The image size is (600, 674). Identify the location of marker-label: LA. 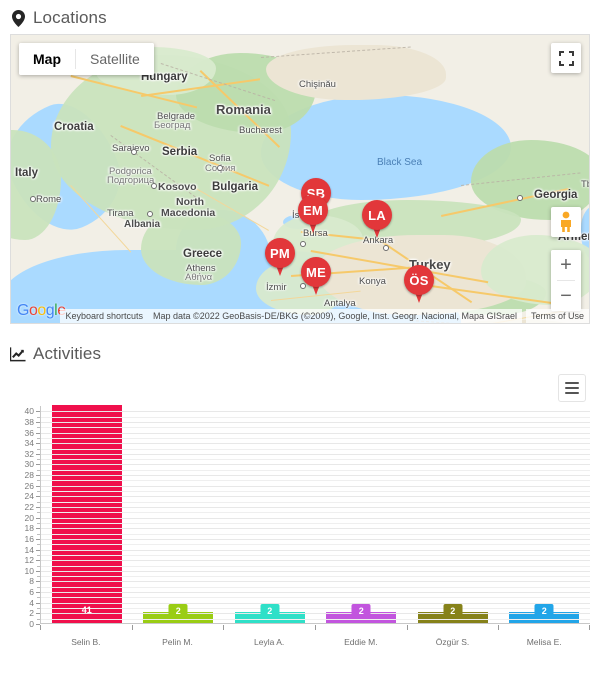
(377, 215).